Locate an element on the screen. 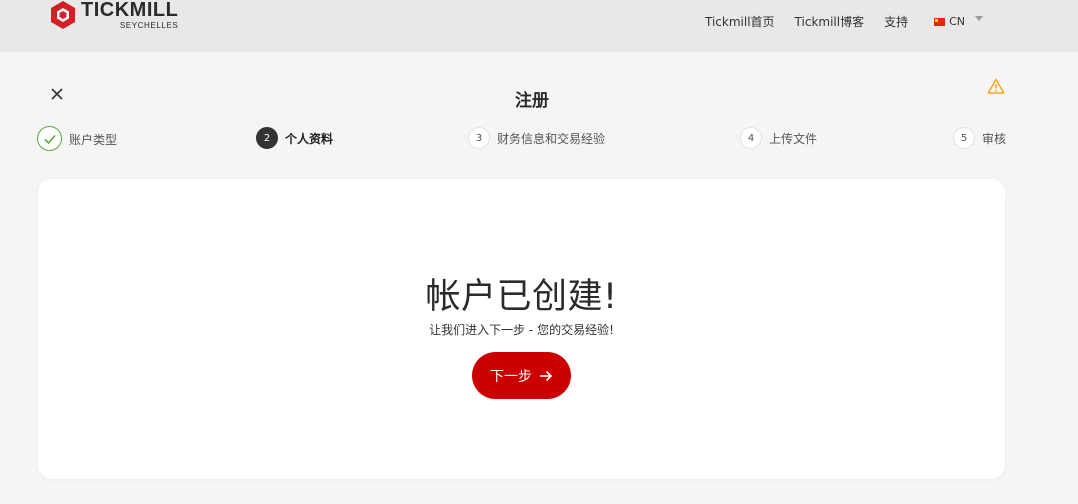 Image resolution: width=1078 pixels, height=504 pixels. language-label: CN is located at coordinates (957, 21).